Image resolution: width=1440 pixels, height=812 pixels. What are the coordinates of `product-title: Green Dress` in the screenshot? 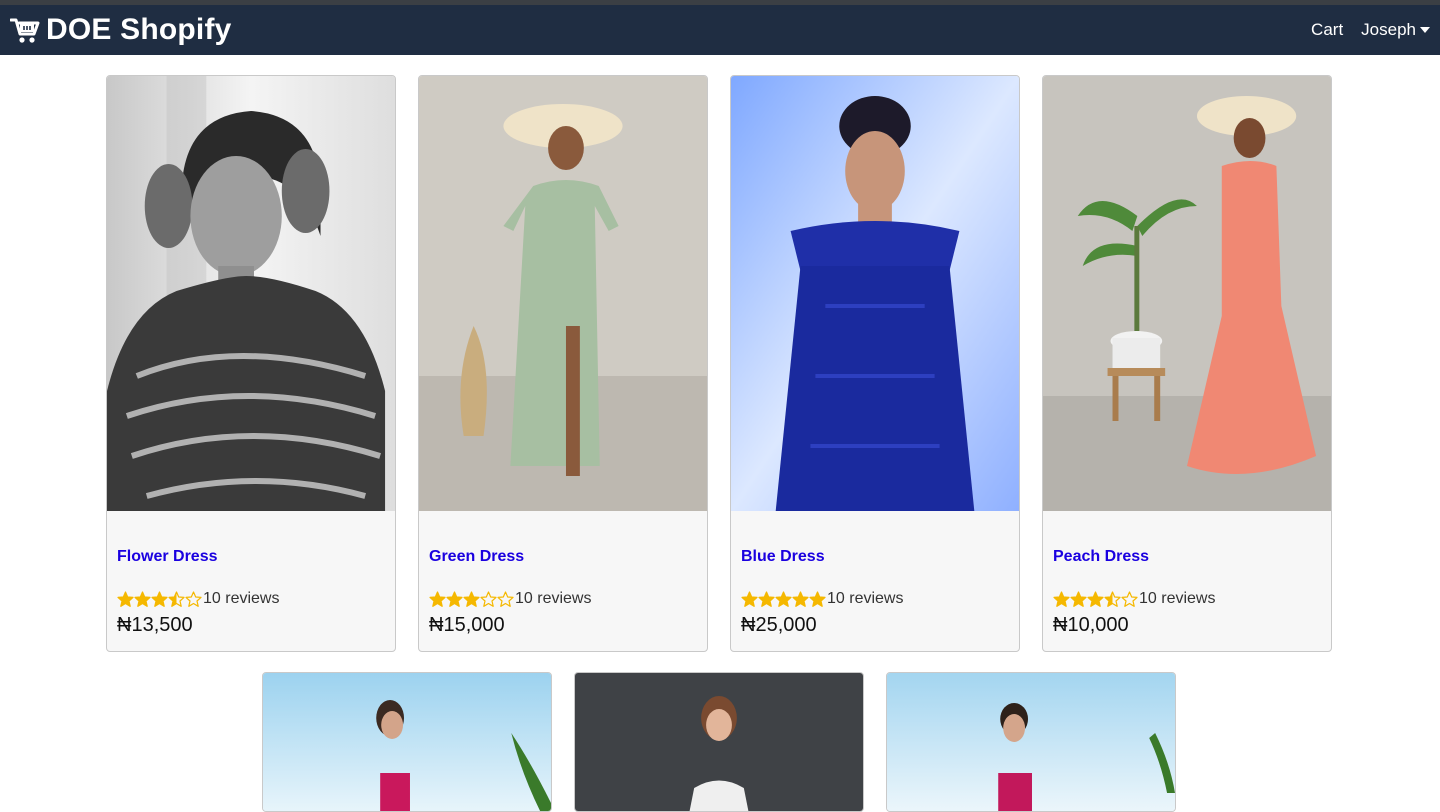 It's located at (476, 557).